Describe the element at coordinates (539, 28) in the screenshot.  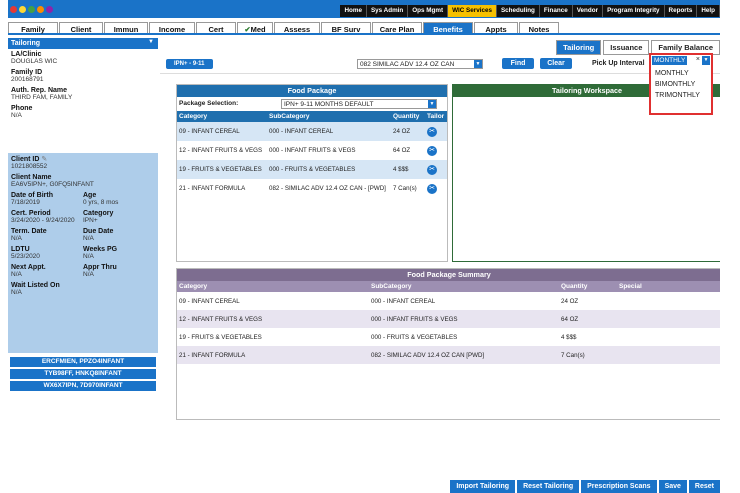
I see `tab-notes: Notes` at that location.